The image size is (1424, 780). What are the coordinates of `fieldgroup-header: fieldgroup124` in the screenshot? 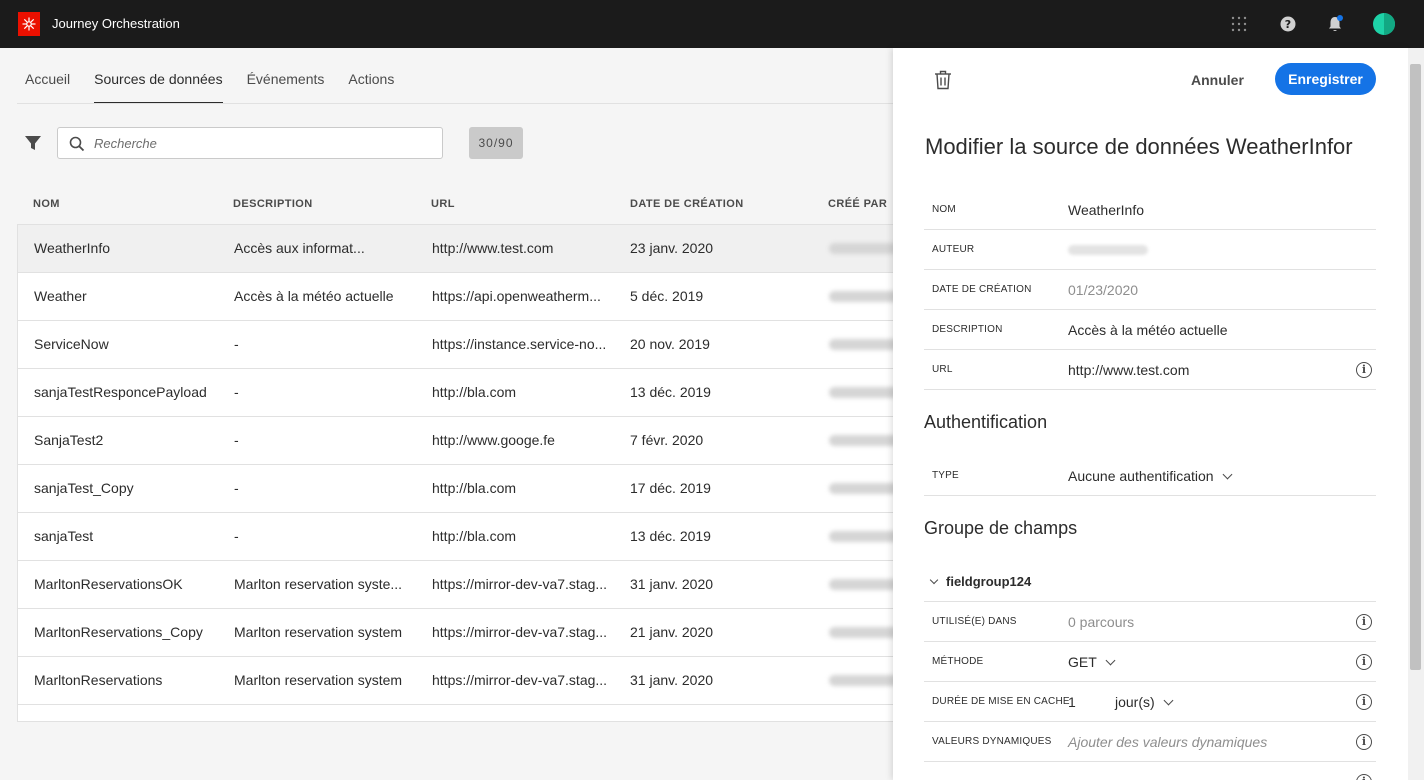 It's located at (1150, 584).